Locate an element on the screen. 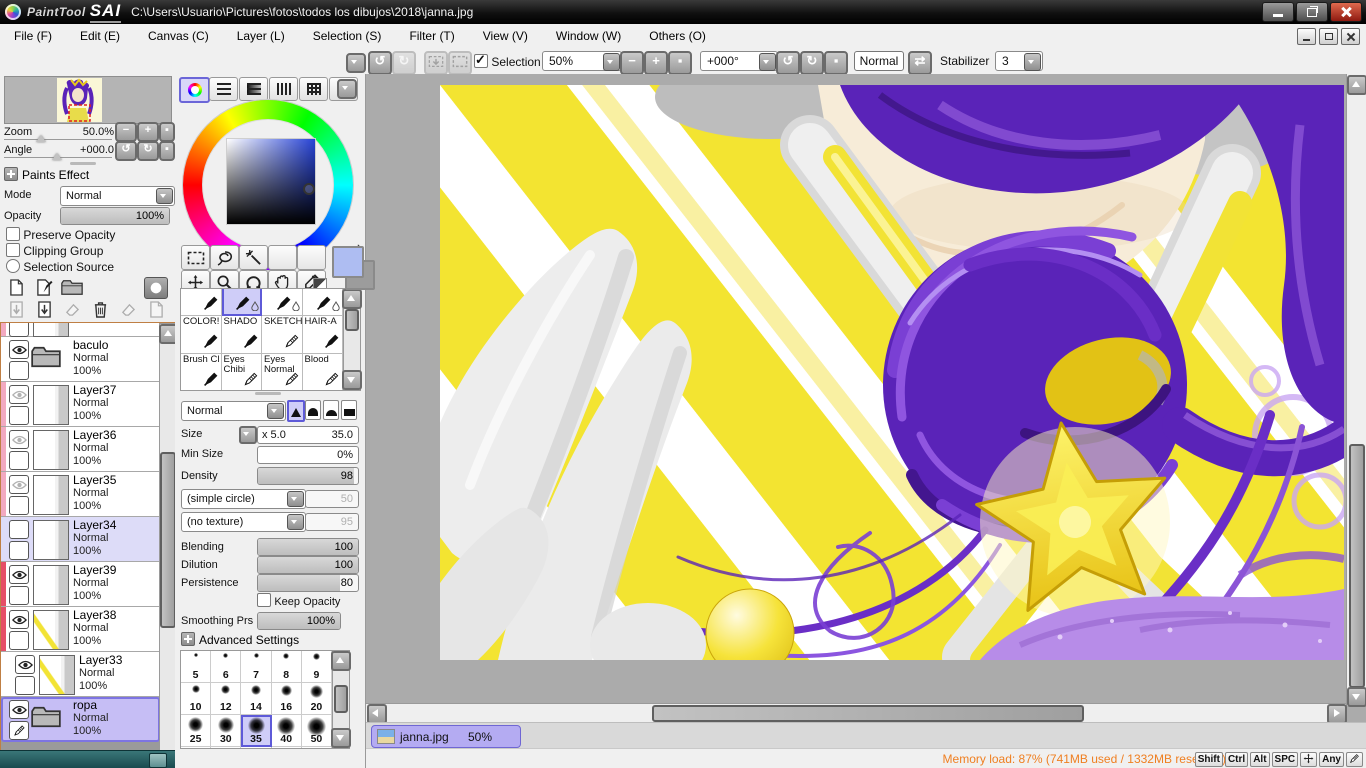  size-palette-scrollbar is located at coordinates (341, 699).